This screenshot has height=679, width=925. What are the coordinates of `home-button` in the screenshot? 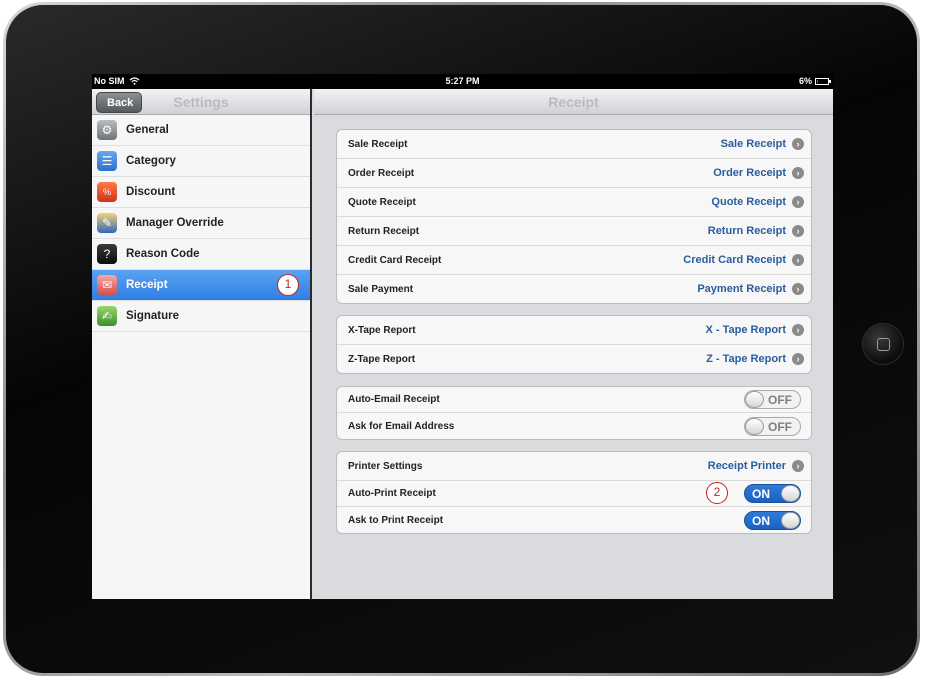 It's located at (883, 344).